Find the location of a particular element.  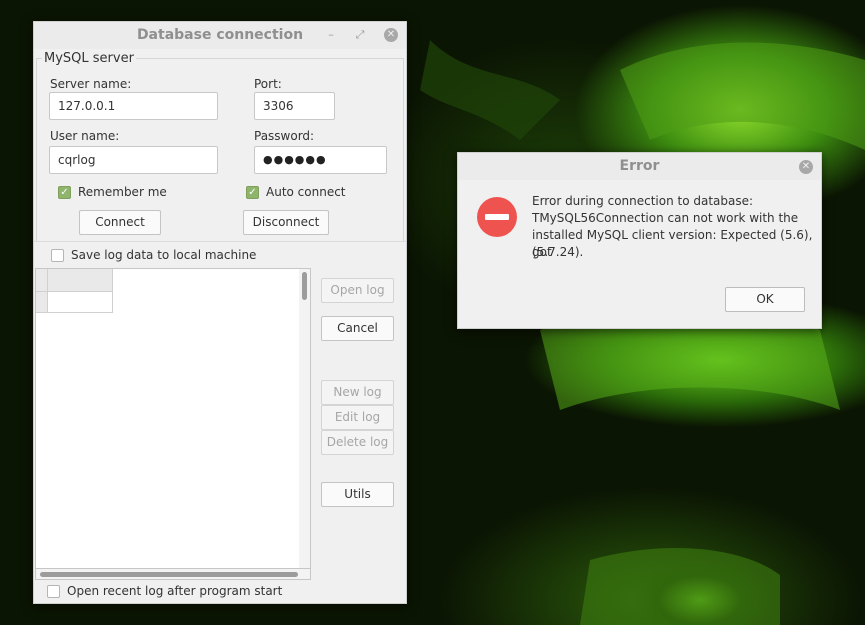

port-input: 3306 is located at coordinates (294, 106).